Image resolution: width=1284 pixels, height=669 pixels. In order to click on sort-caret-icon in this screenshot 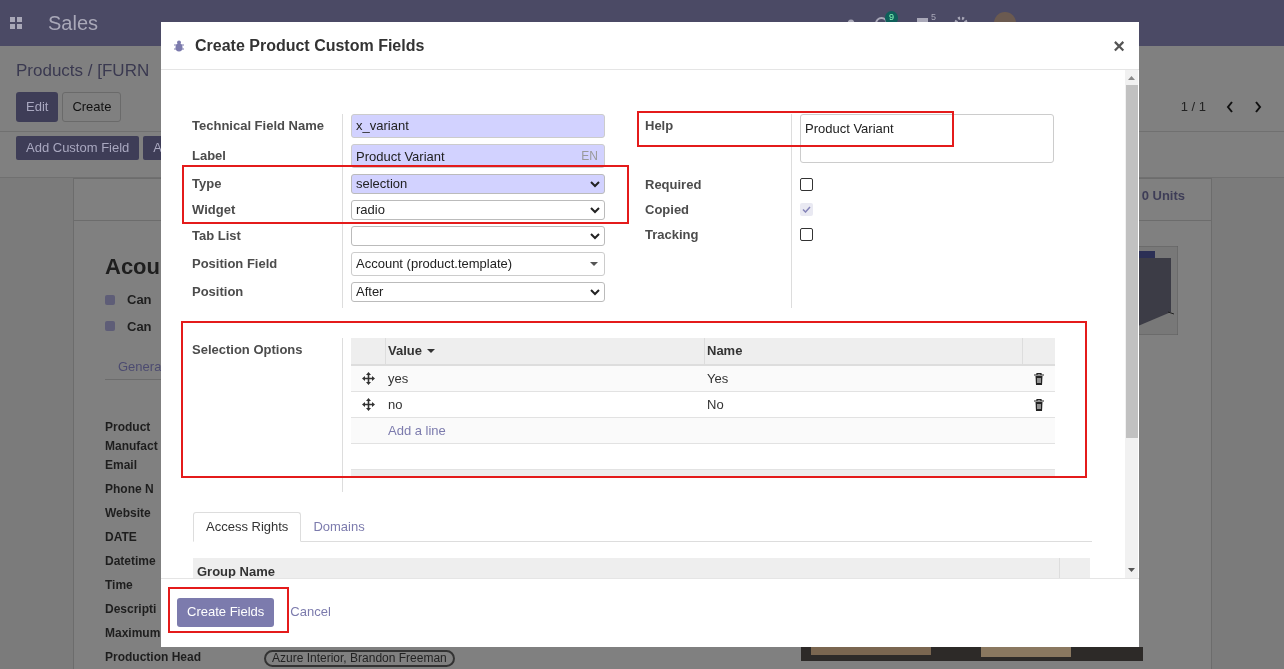, I will do `click(430, 351)`.